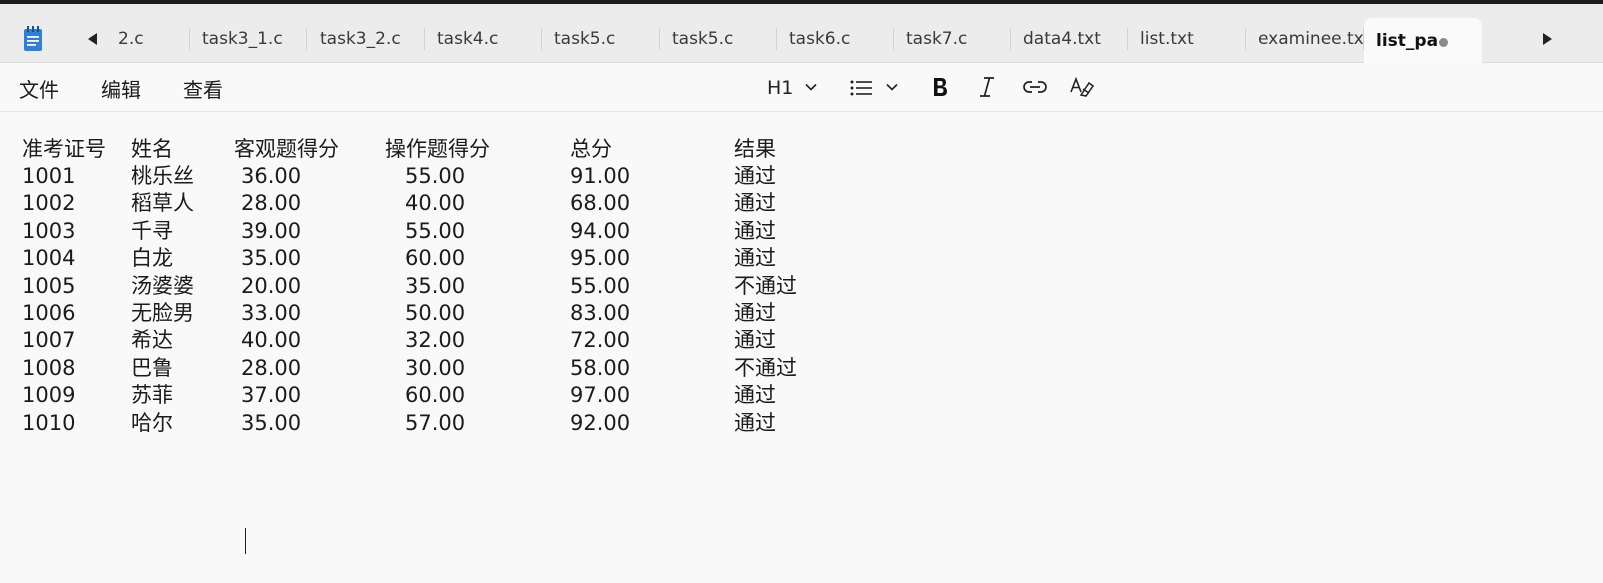 Image resolution: width=1603 pixels, height=583 pixels. What do you see at coordinates (360, 39) in the screenshot?
I see `tab-label: task3_2.c` at bounding box center [360, 39].